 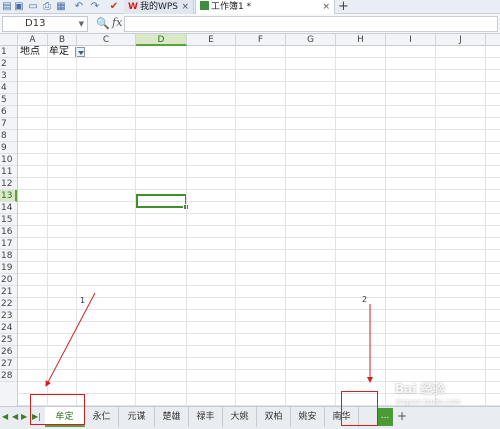 I want to click on title-tab-bar: ▤ ▣ ▭ ⎙ ▦ ↶ ↷ ✔ W 我的WPS × 工作簿1 * × +, so click(x=250, y=7).